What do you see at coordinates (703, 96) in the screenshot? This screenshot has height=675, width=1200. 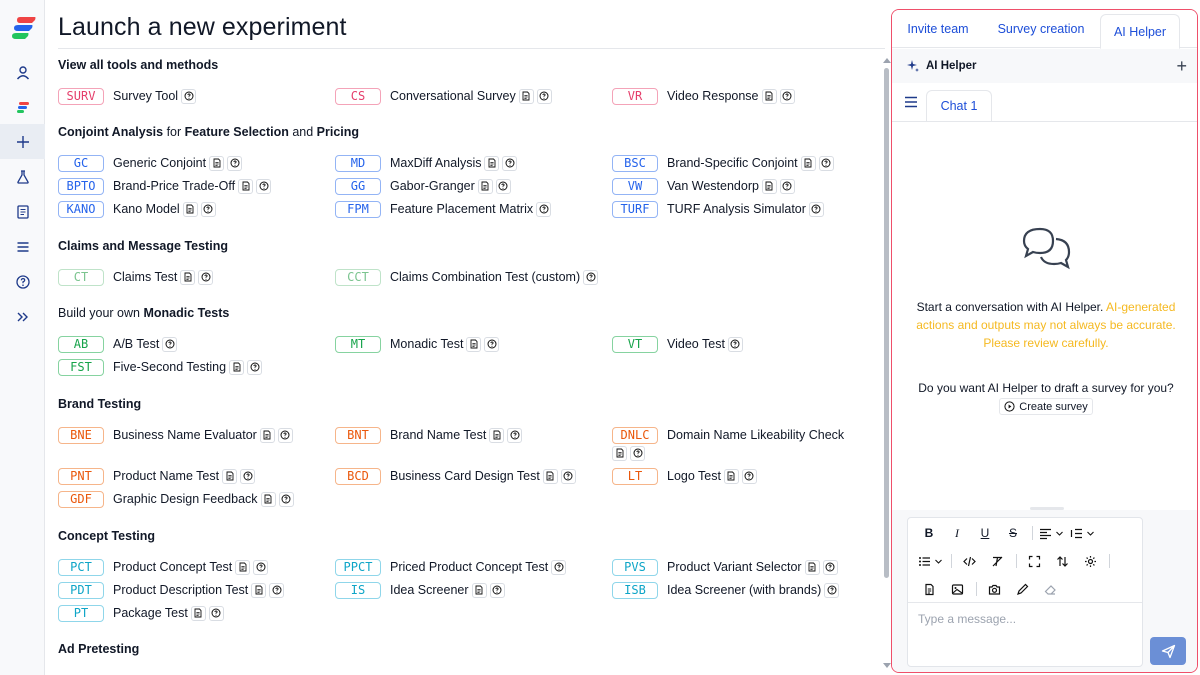 I see `tool-vr: VR Video Response` at bounding box center [703, 96].